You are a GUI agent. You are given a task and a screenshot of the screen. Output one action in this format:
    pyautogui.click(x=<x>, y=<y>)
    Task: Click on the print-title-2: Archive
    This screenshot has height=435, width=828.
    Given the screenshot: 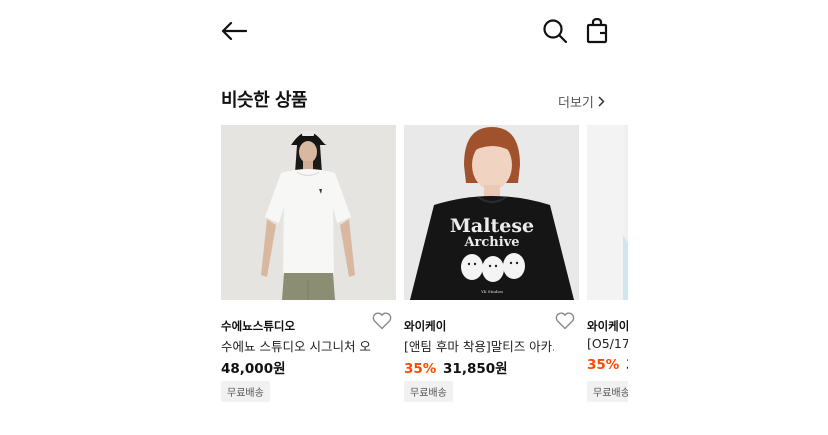 What is the action you would take?
    pyautogui.click(x=491, y=242)
    